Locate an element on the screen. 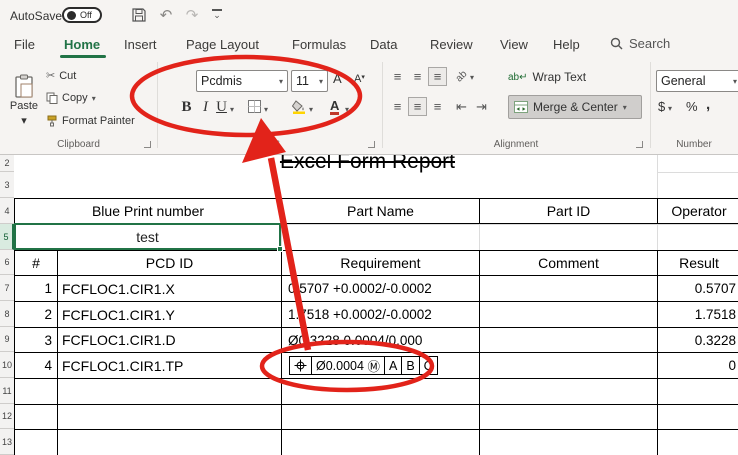 The image size is (738, 455). row-header-9: 9 is located at coordinates (7, 339).